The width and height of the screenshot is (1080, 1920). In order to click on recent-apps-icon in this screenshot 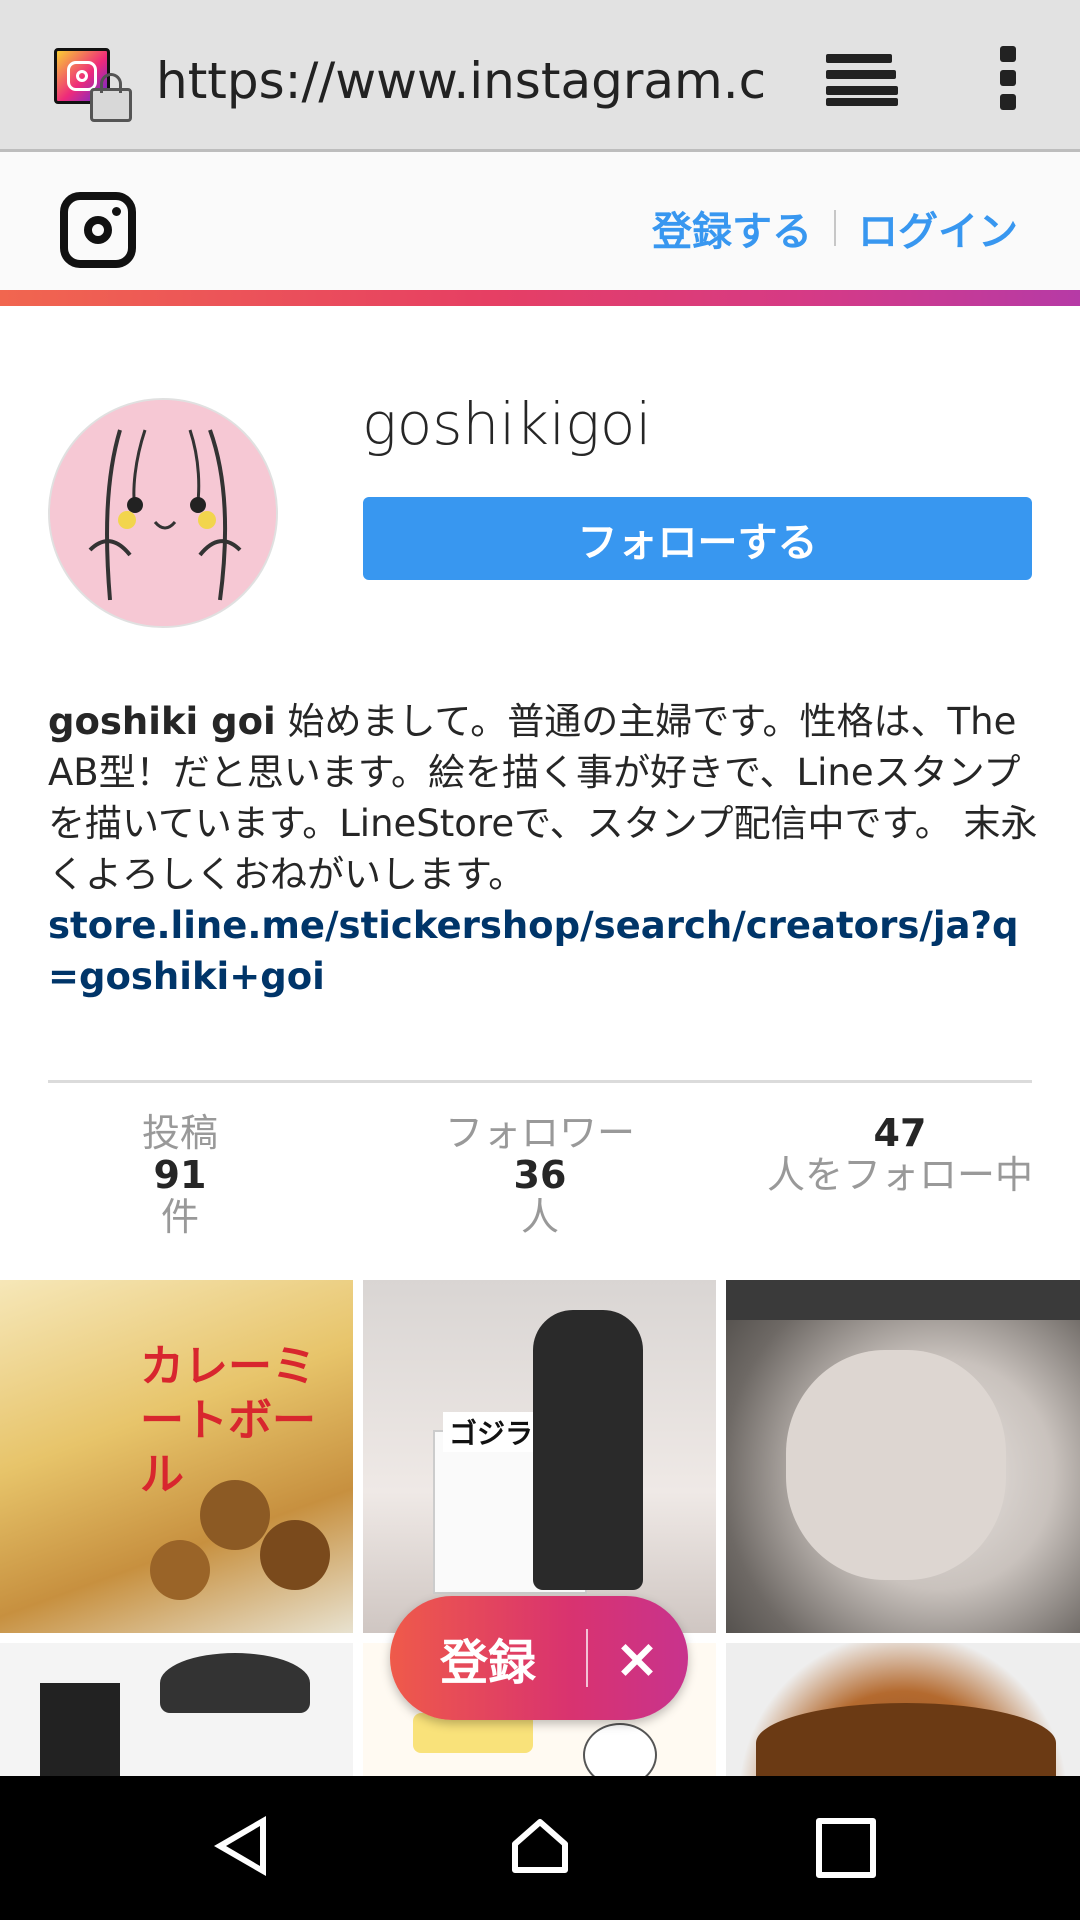, I will do `click(846, 1848)`.